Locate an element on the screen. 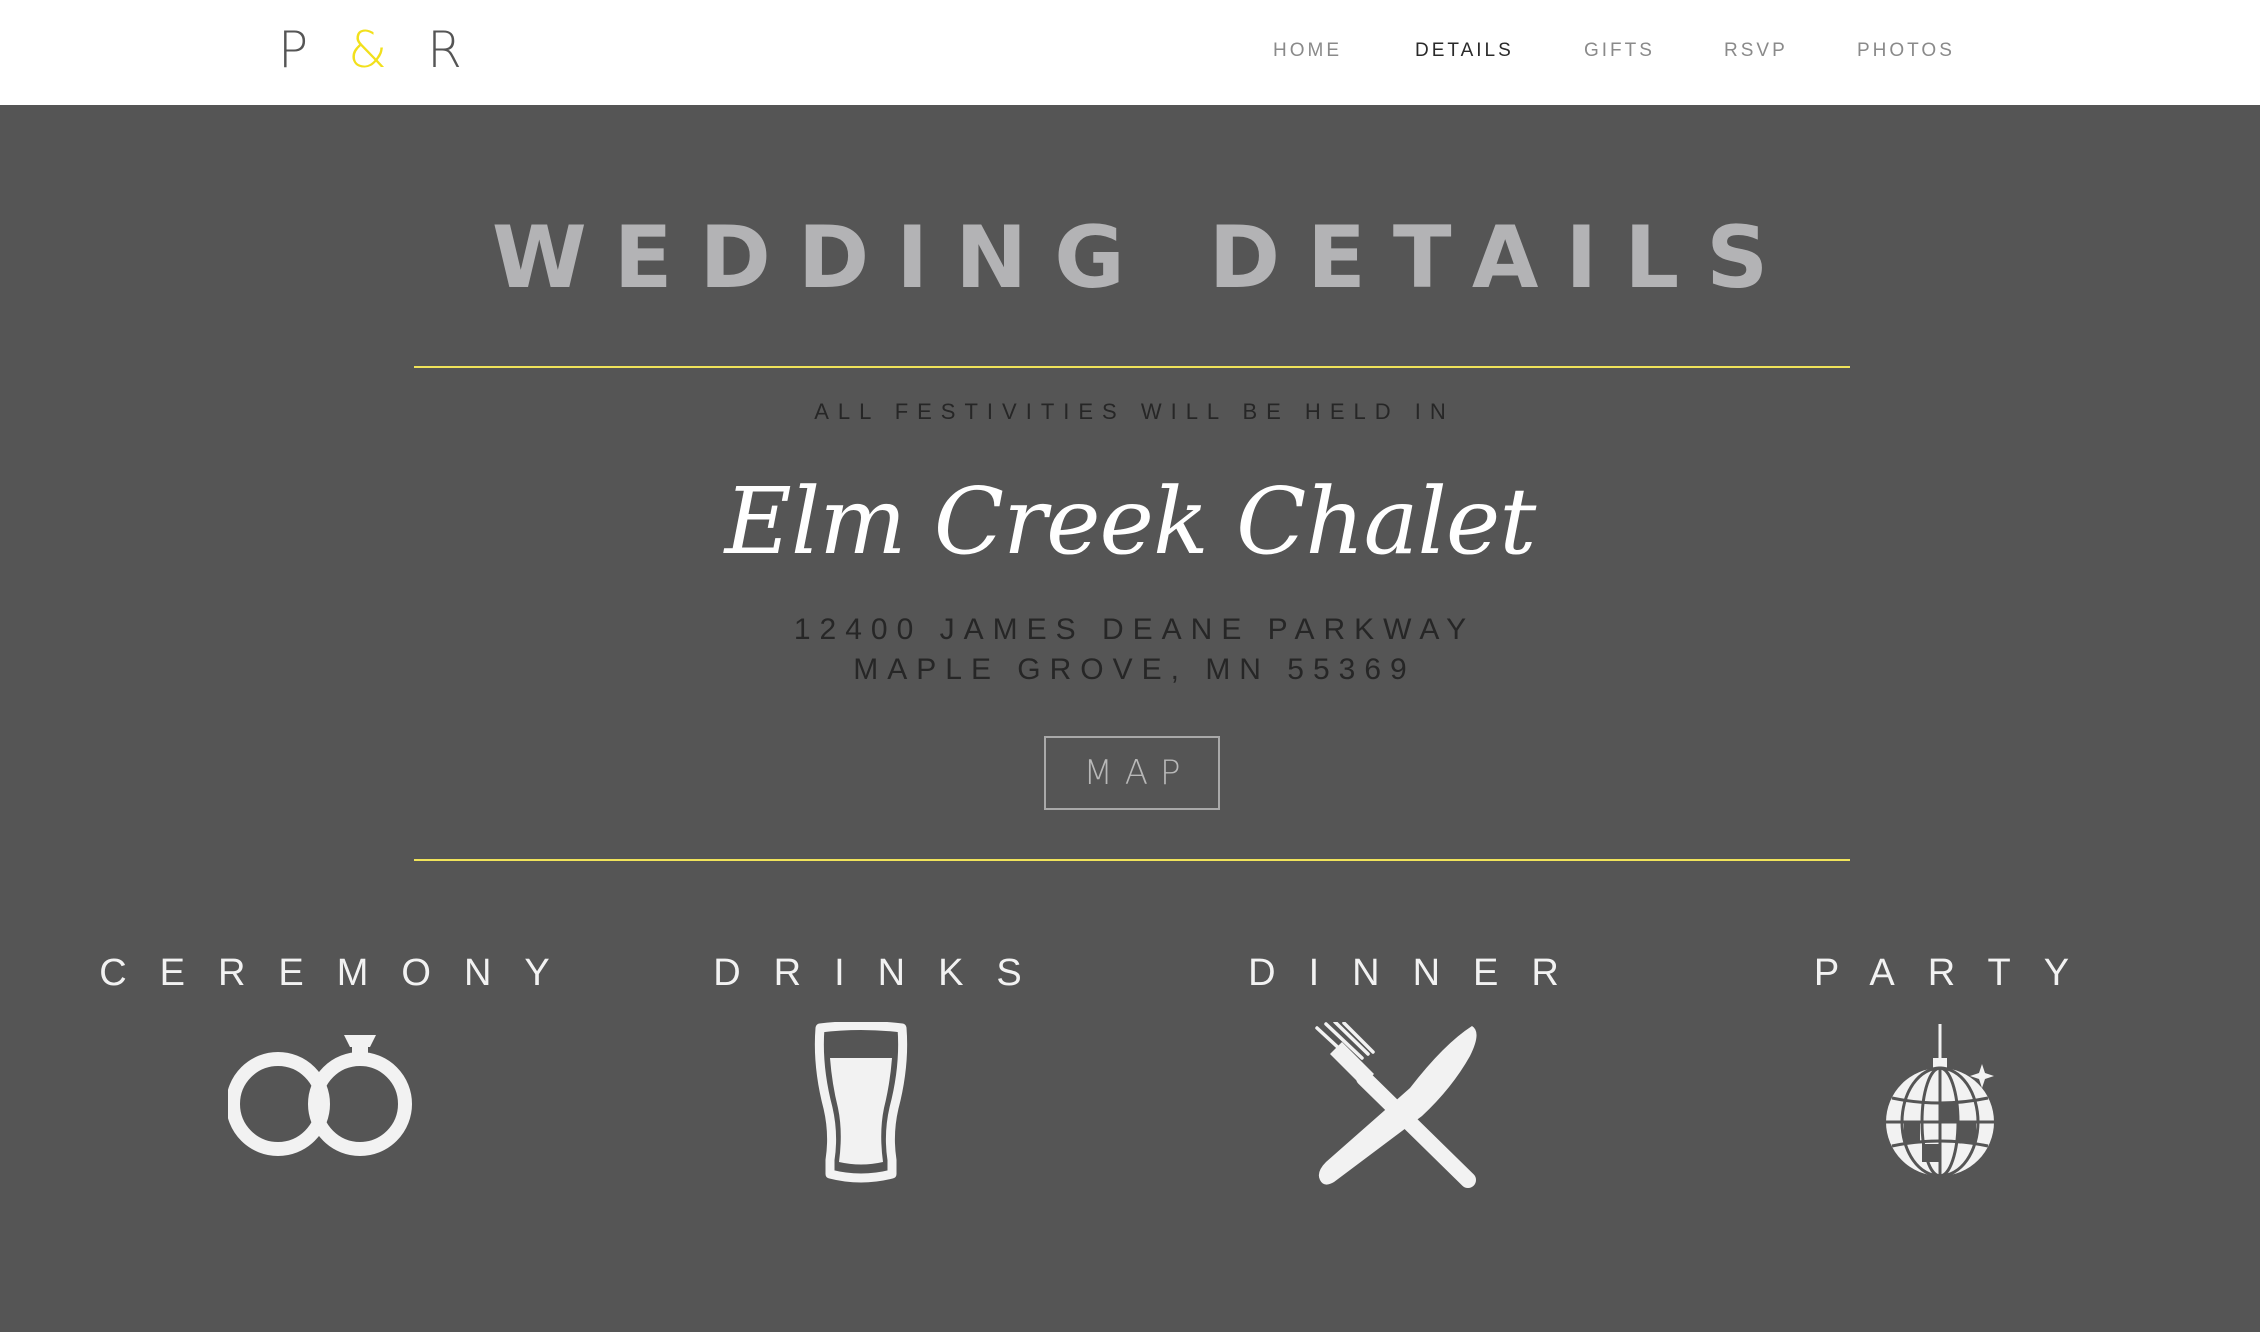 Image resolution: width=2260 pixels, height=1332 pixels. nav-details-link: DETAILS is located at coordinates (1464, 51).